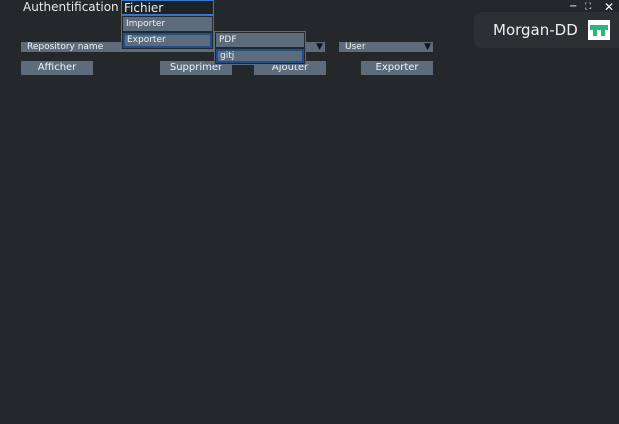 The height and width of the screenshot is (424, 619). Describe the element at coordinates (167, 7) in the screenshot. I see `menu-fichier: Fichier` at that location.